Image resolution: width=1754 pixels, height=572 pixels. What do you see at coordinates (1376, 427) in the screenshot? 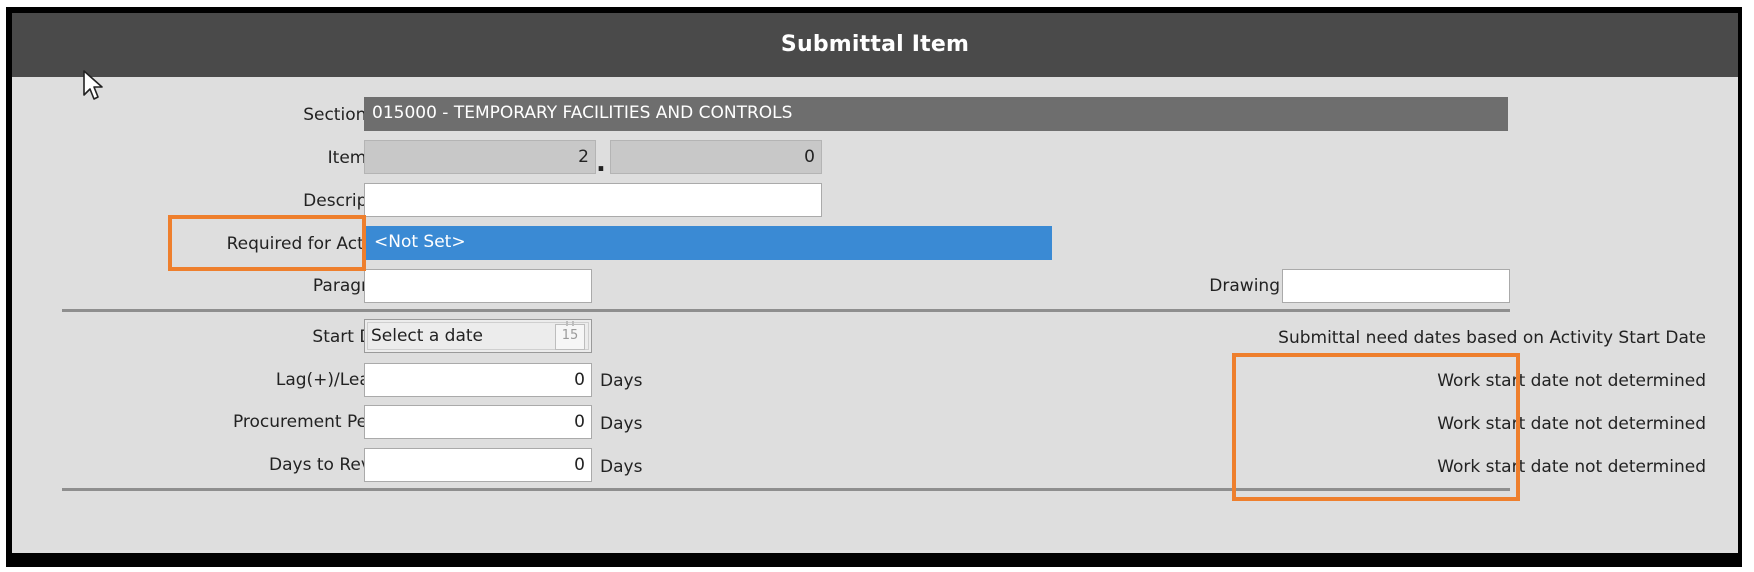
I see `highlight-work-start-status` at bounding box center [1376, 427].